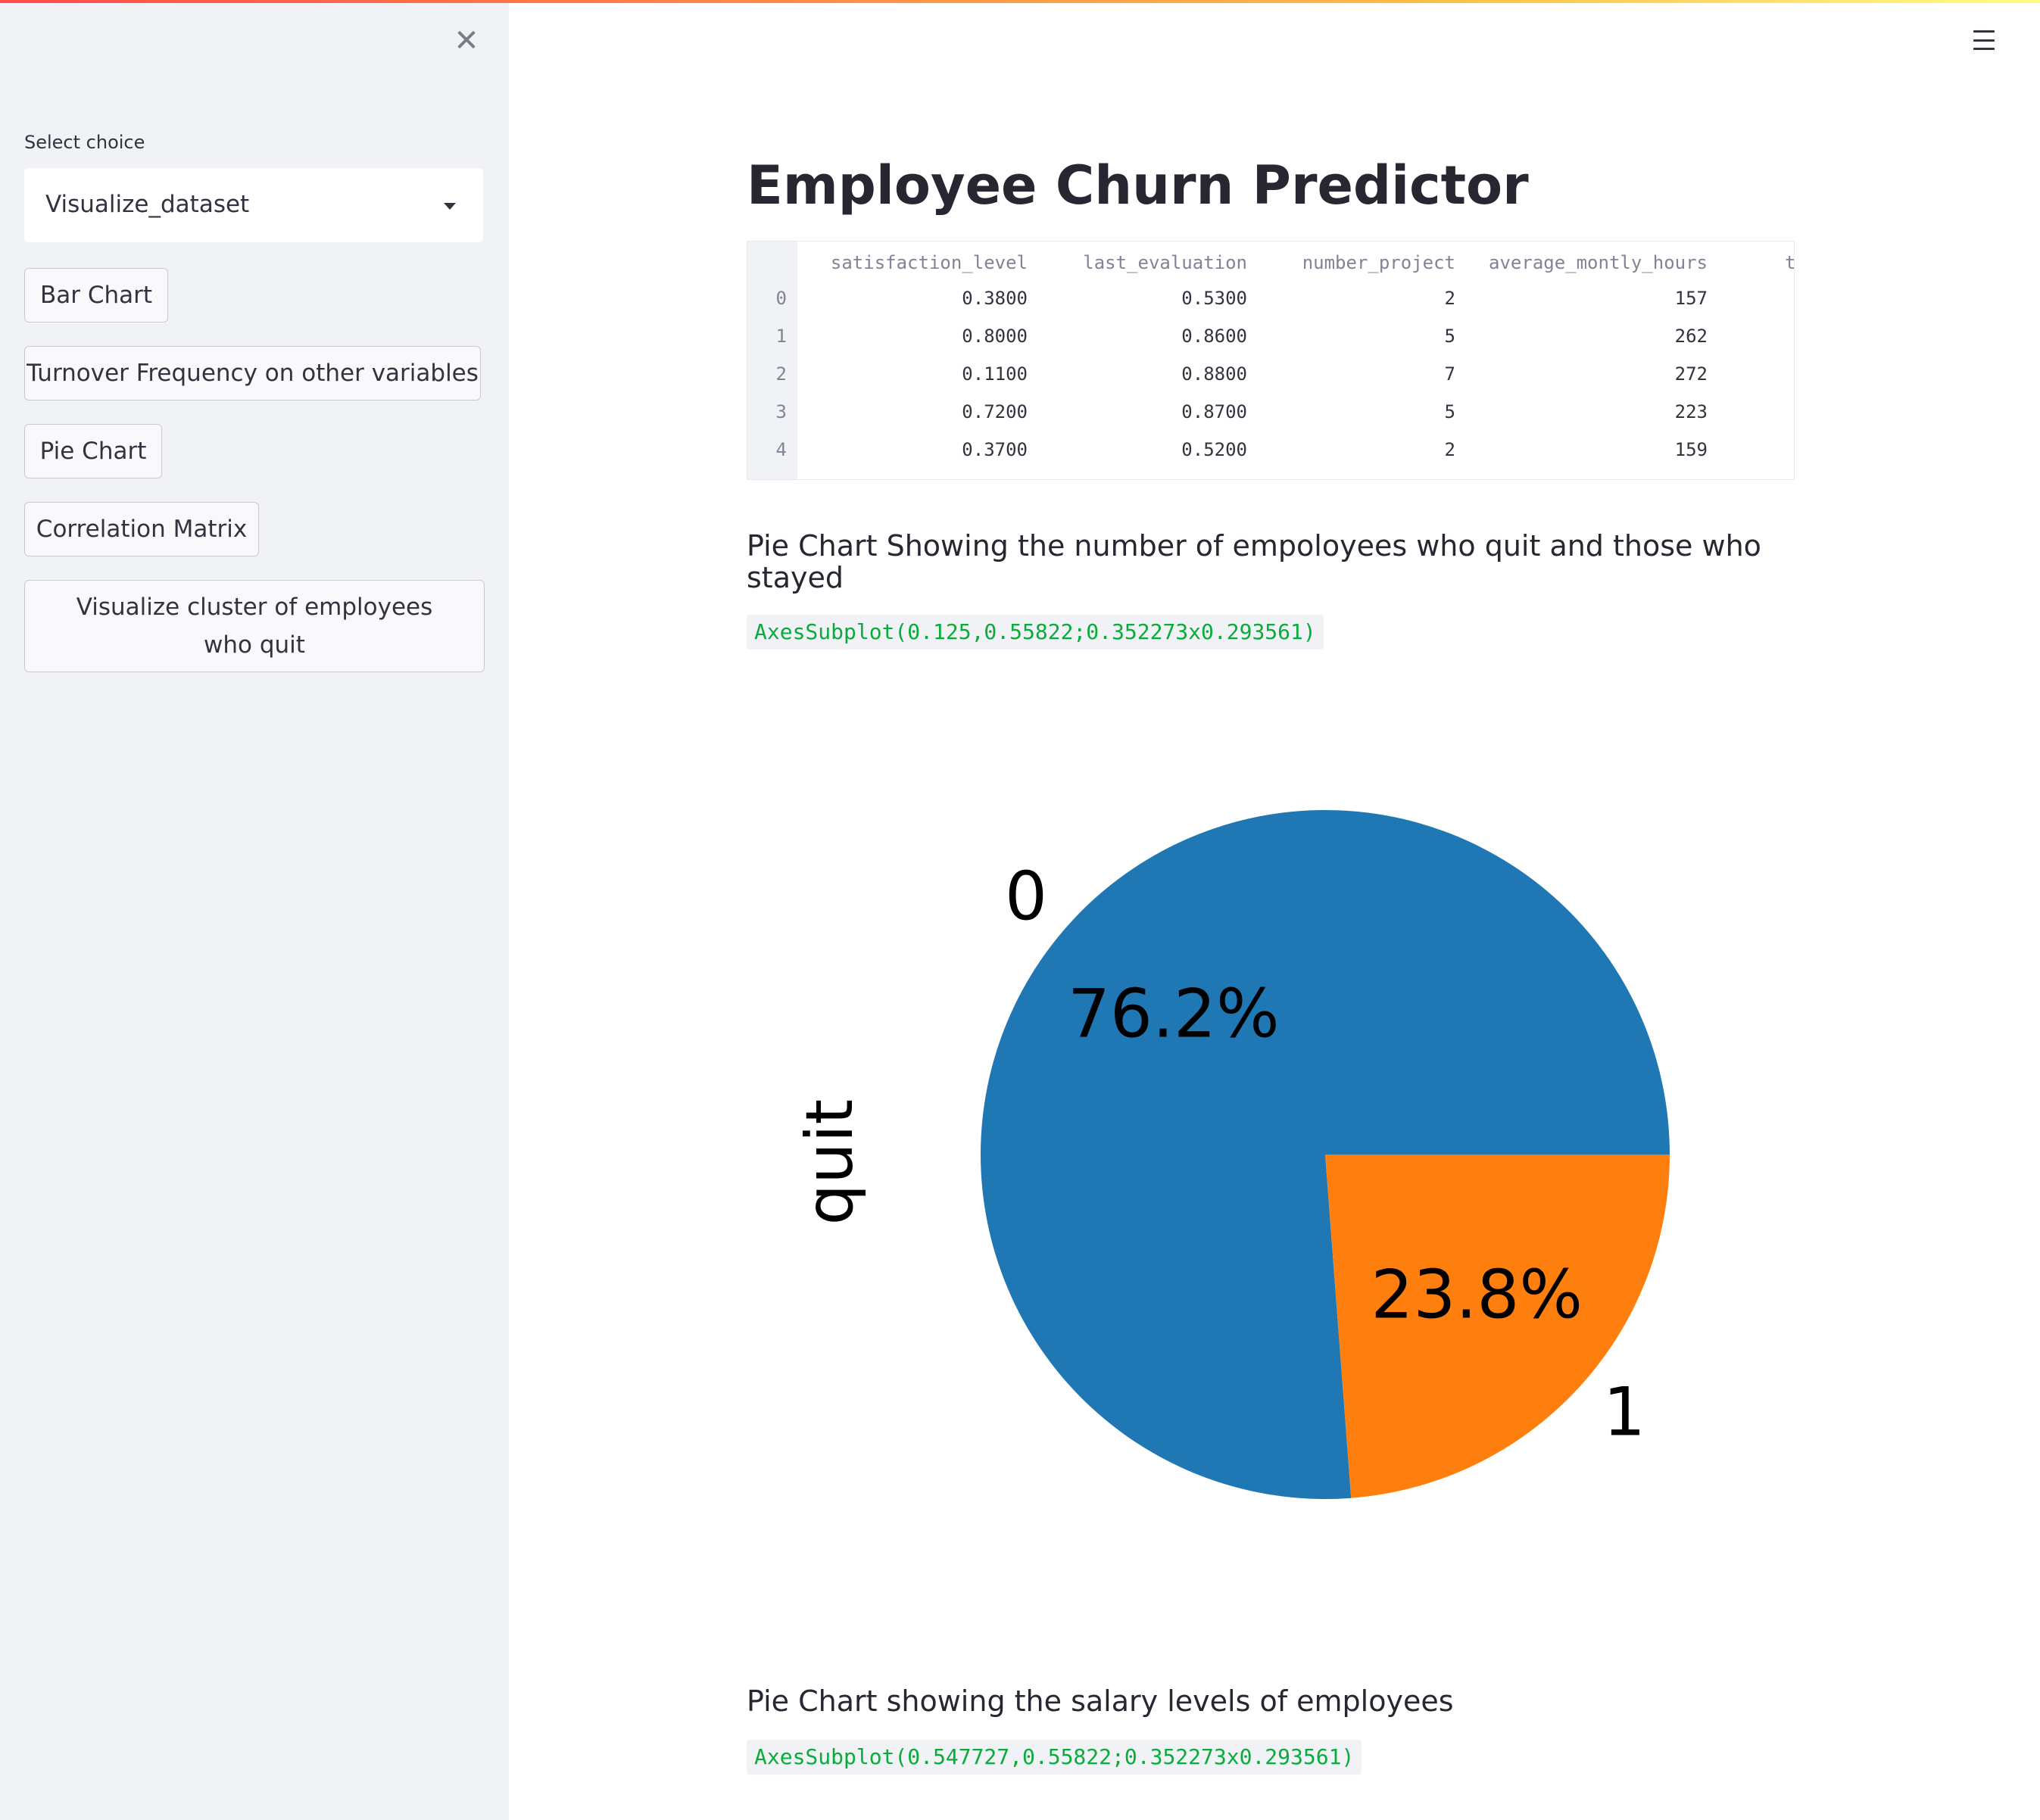 The width and height of the screenshot is (2040, 1820). I want to click on row-index: 1, so click(781, 336).